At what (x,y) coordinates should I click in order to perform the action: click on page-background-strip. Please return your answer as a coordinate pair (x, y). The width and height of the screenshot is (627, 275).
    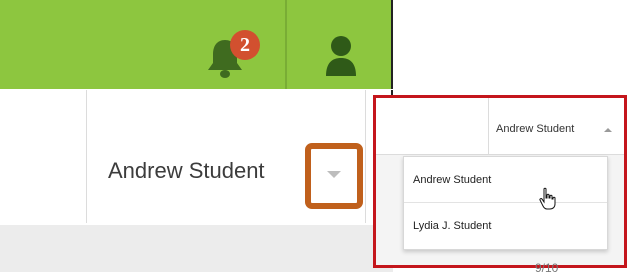
    Looking at the image, I should click on (196, 248).